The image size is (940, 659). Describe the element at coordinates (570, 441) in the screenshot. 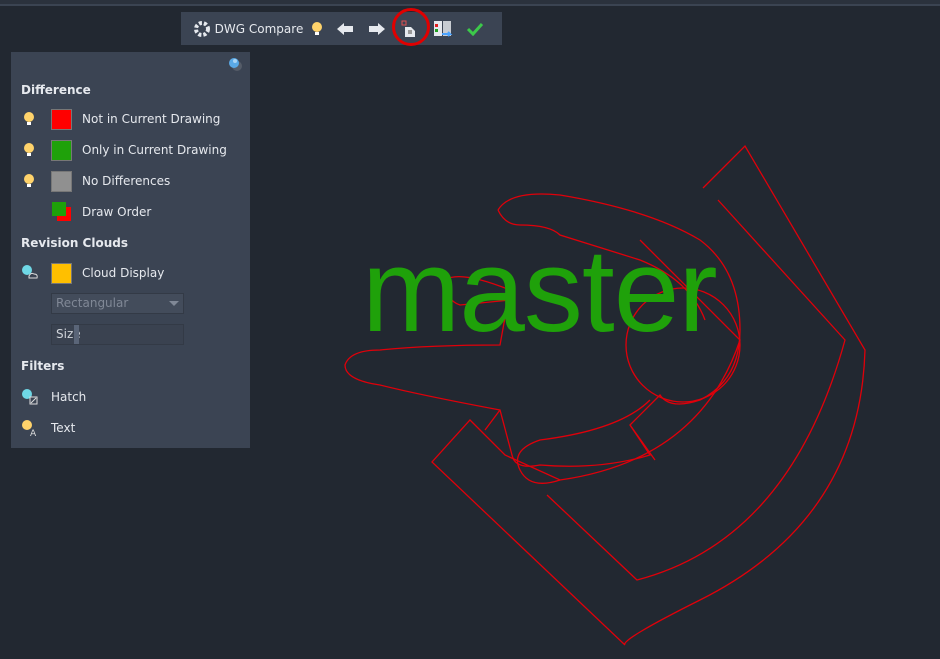

I see `finger-lines` at that location.